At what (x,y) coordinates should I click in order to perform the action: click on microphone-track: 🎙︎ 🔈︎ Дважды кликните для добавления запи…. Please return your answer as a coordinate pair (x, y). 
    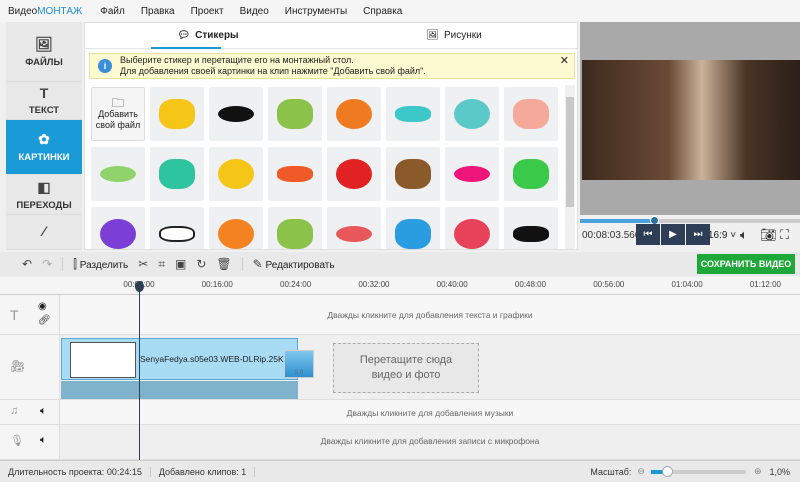
    Looking at the image, I should click on (400, 442).